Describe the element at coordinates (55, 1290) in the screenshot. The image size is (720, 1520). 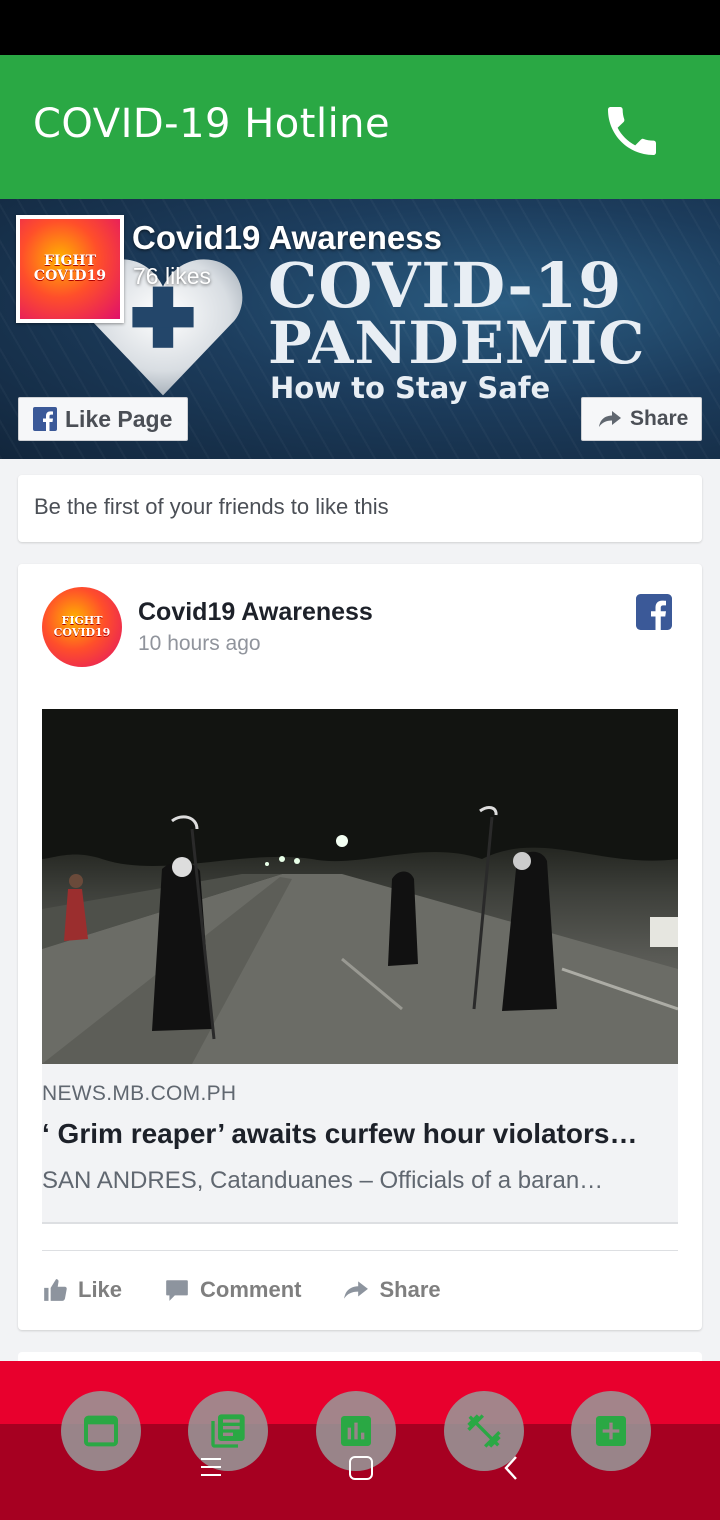
I see `thumbs-up-icon` at that location.